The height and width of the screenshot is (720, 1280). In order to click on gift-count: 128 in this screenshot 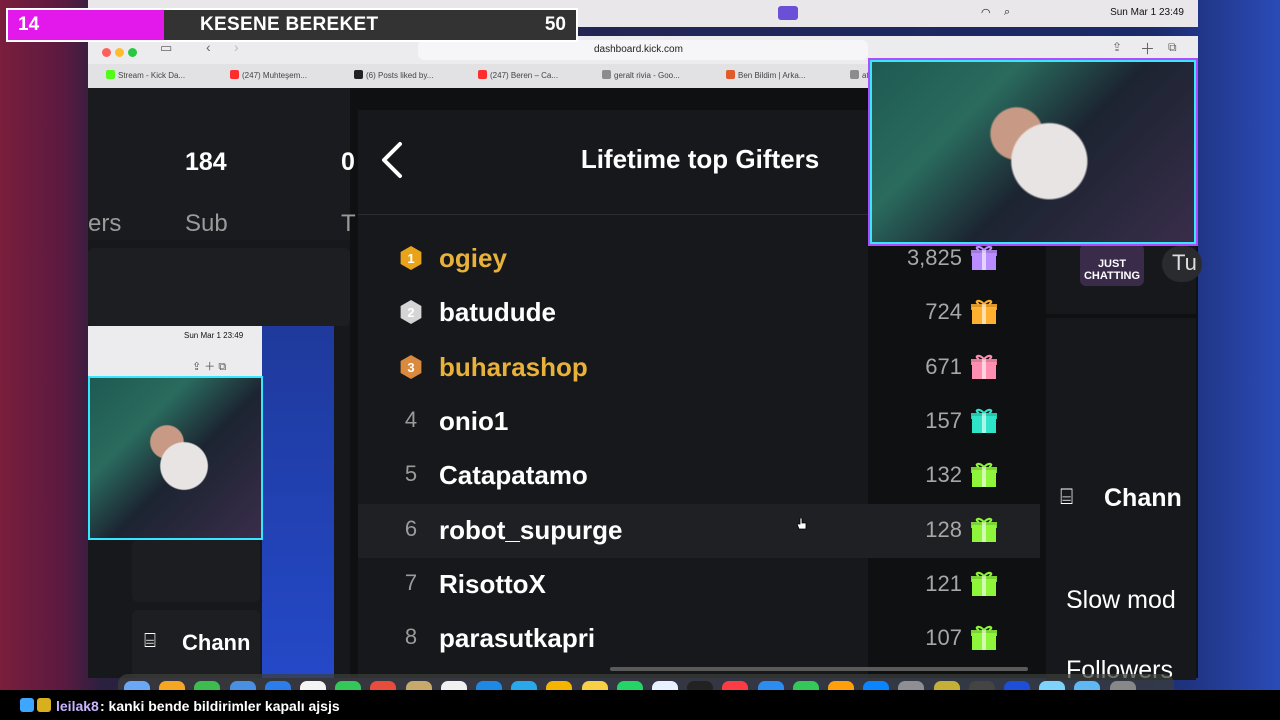, I will do `click(943, 529)`.